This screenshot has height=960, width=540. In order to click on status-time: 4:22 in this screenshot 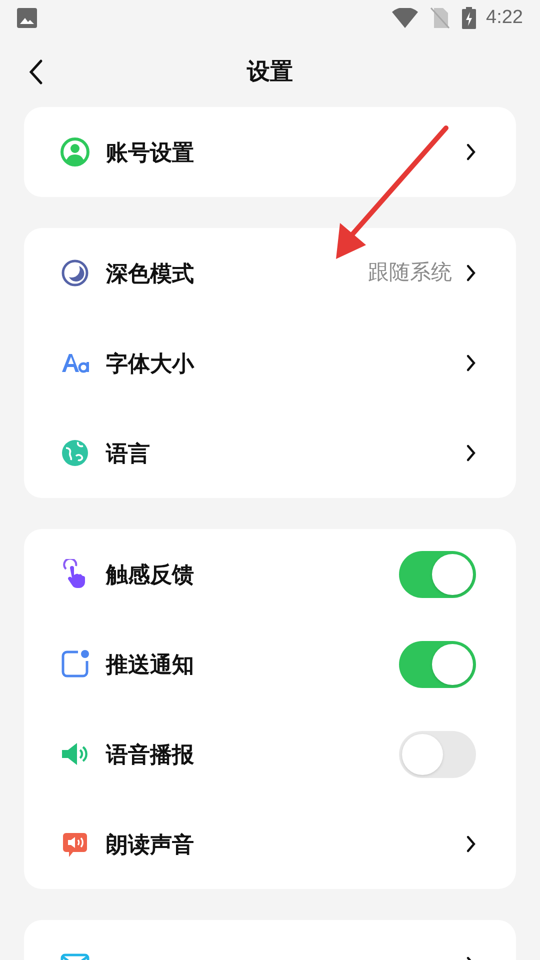, I will do `click(504, 18)`.